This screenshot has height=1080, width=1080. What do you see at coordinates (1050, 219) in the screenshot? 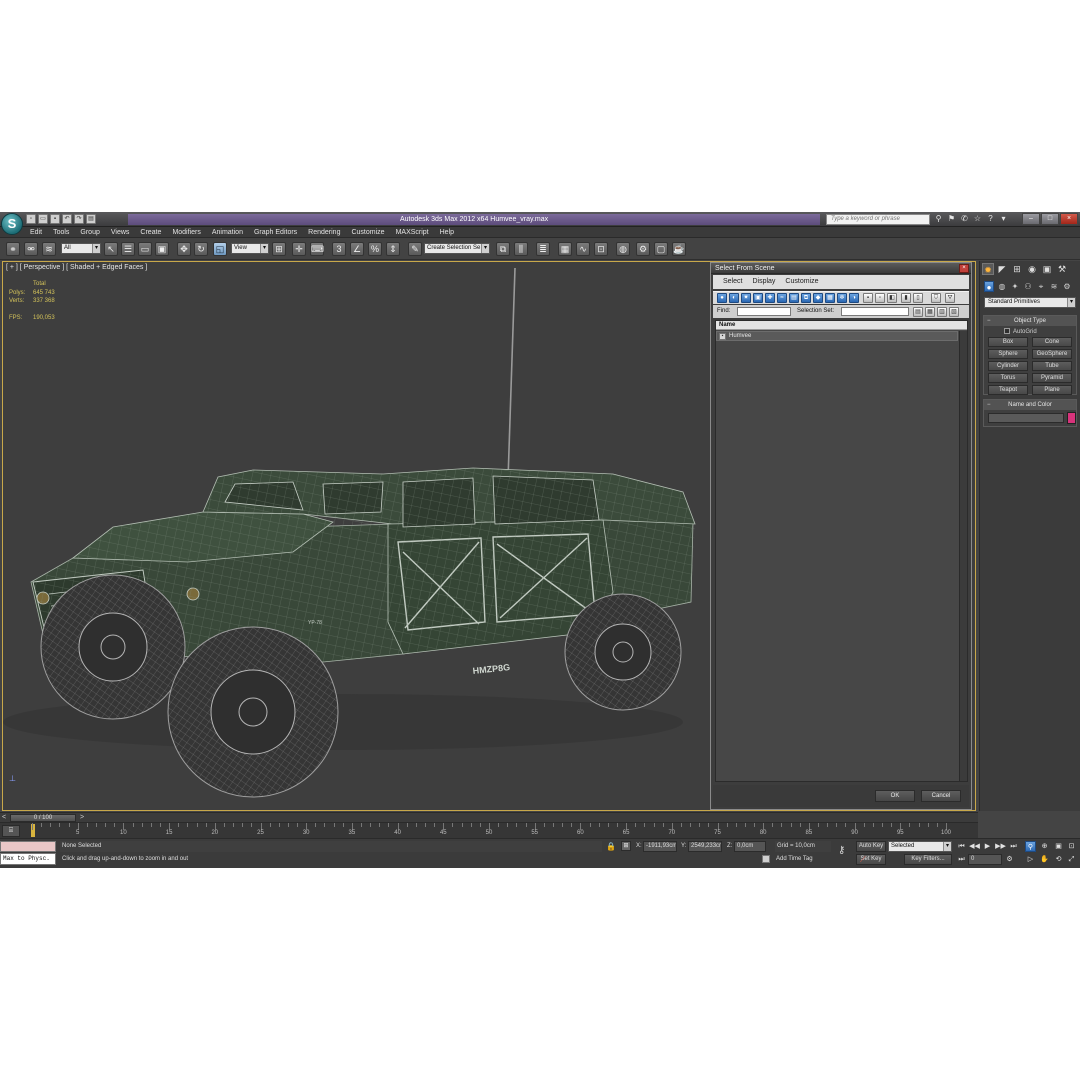
I see `maximize-button: □` at bounding box center [1050, 219].